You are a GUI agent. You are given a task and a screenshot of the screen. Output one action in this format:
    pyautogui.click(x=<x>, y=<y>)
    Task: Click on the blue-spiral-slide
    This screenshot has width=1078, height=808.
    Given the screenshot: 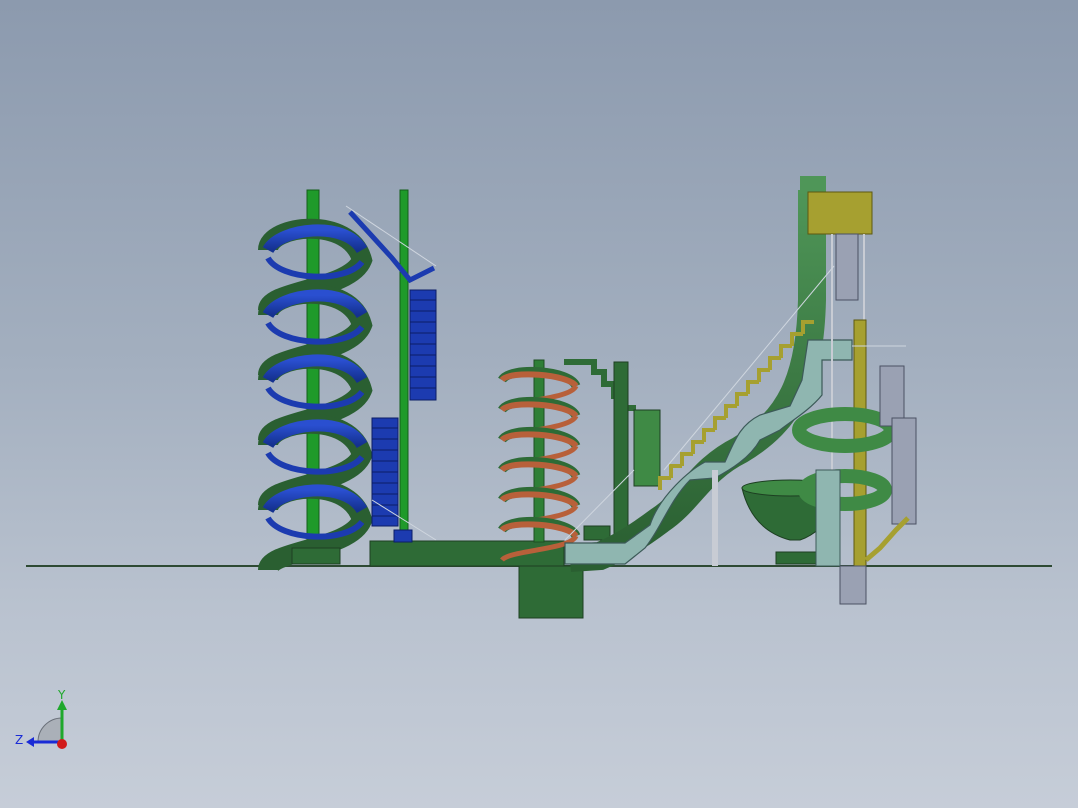 What is the action you would take?
    pyautogui.click(x=315, y=381)
    